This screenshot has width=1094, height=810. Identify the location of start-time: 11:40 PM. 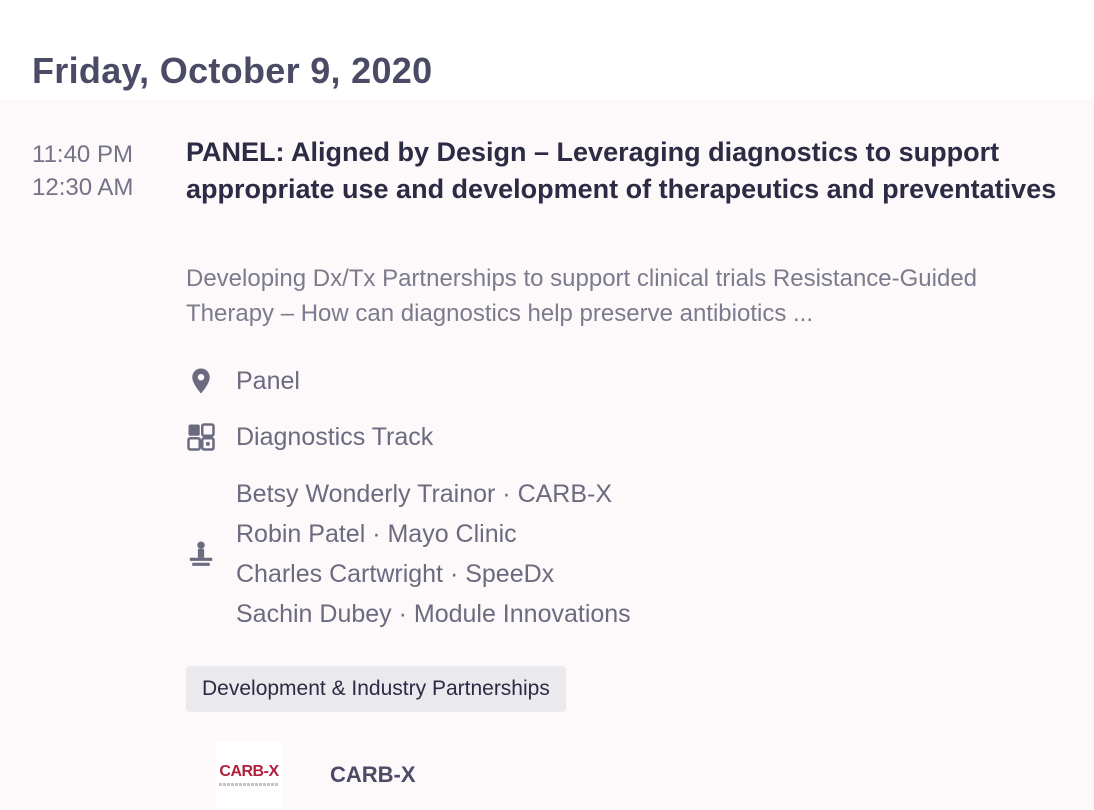
(82, 154).